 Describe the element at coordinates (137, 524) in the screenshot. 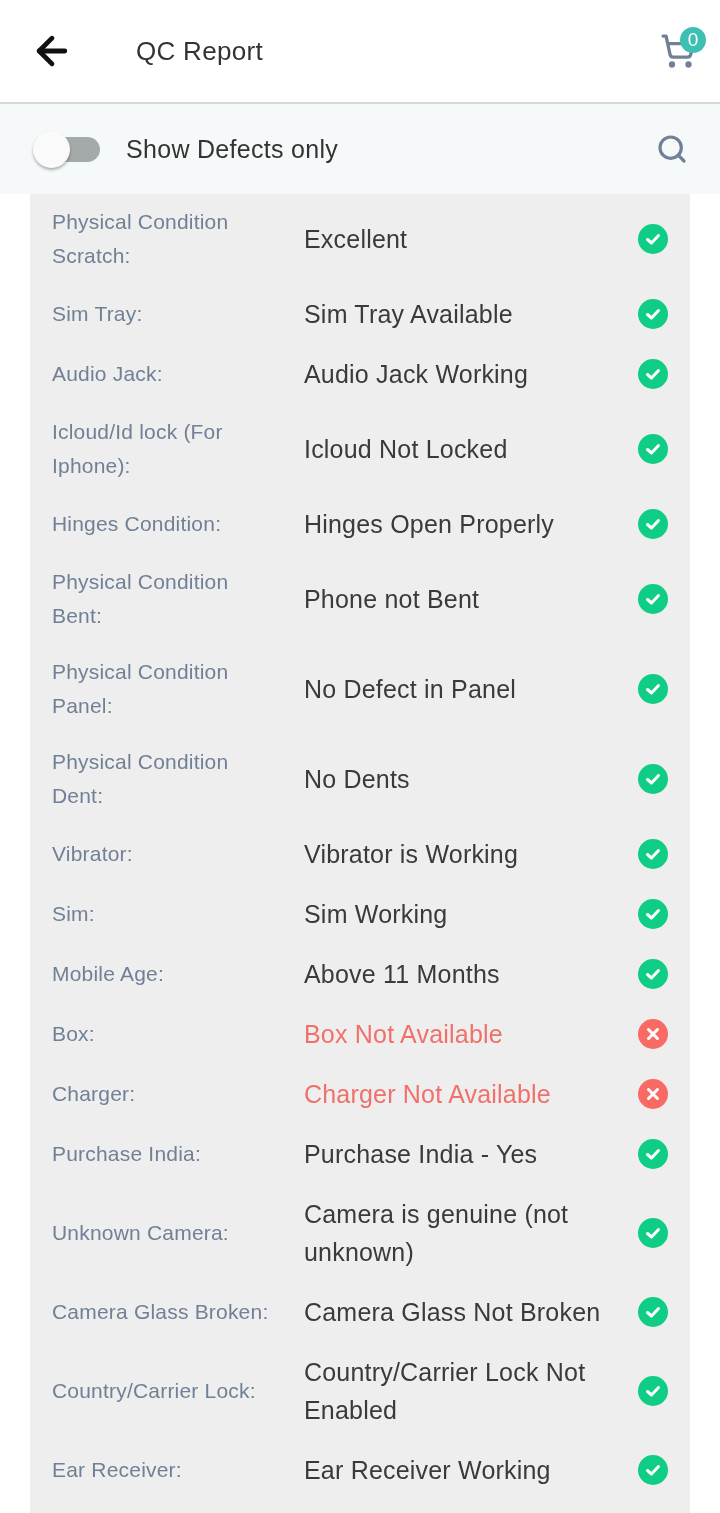

I see `check-label: Hinges Condition:` at that location.